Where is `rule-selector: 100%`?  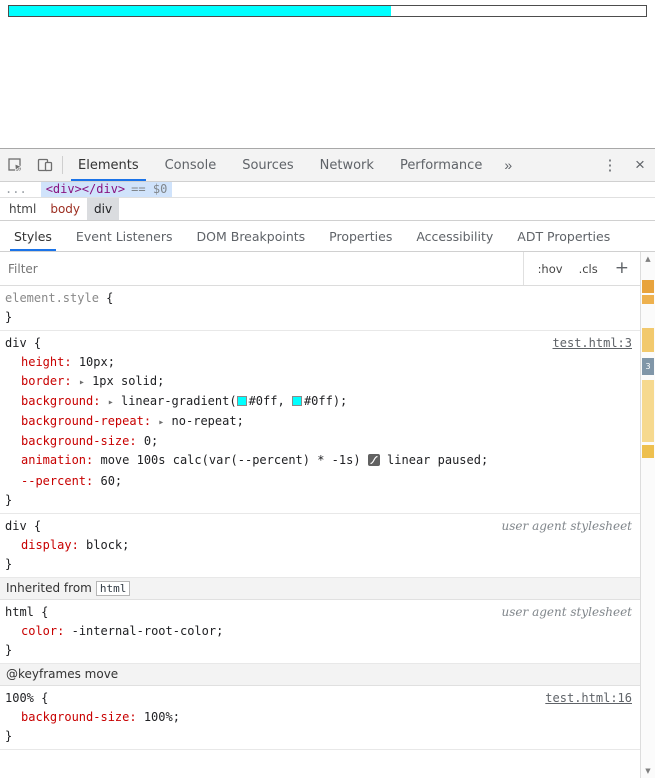
rule-selector: 100% is located at coordinates (19, 698).